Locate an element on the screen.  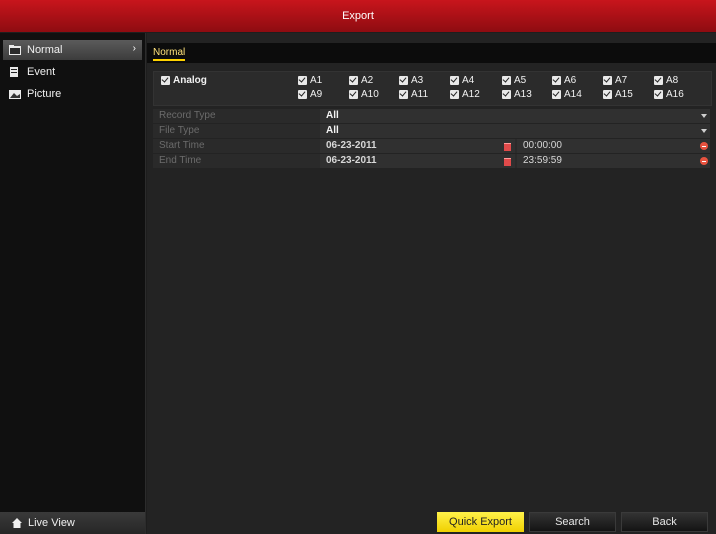
channel-label: A3 is located at coordinates (417, 80).